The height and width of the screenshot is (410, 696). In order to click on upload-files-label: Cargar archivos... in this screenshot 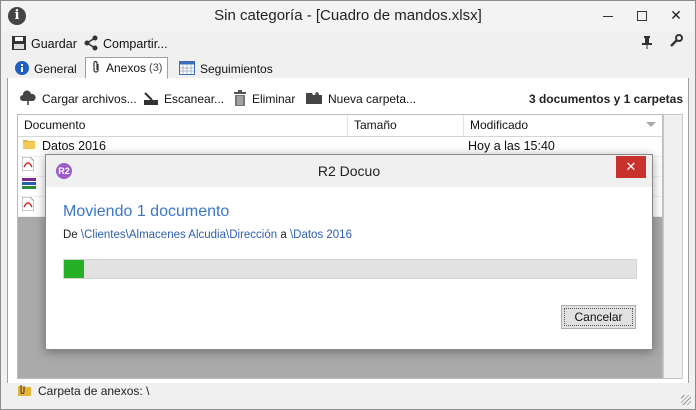, I will do `click(89, 99)`.